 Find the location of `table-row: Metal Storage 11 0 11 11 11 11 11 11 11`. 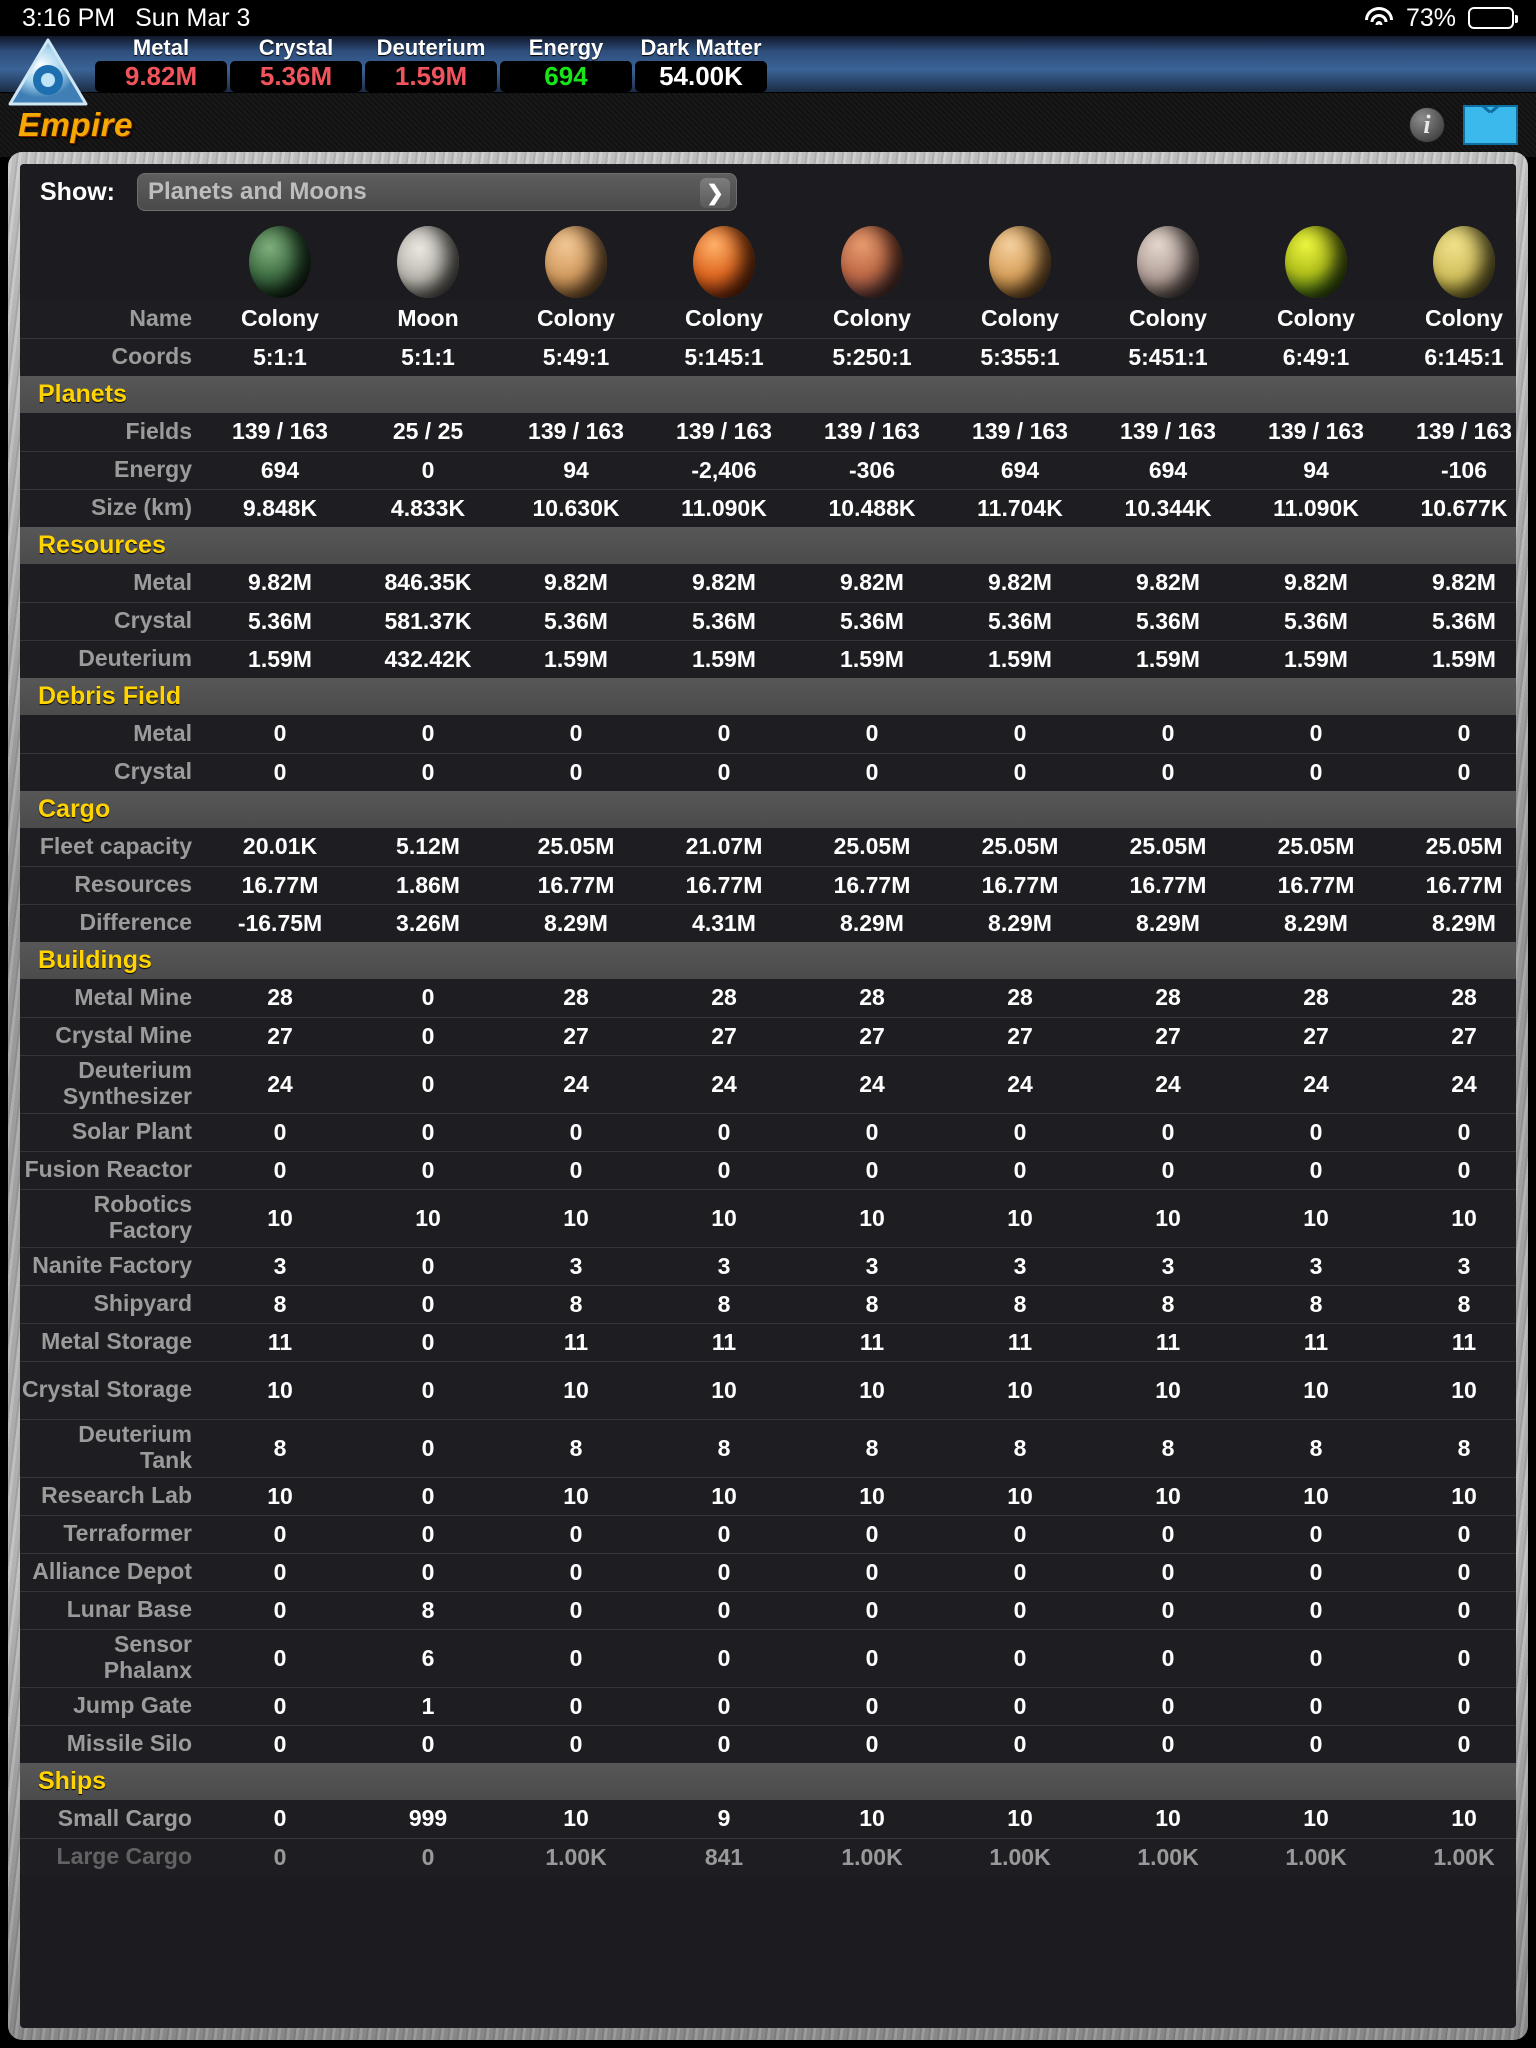

table-row: Metal Storage 11 0 11 11 11 11 11 11 11 is located at coordinates (768, 1341).